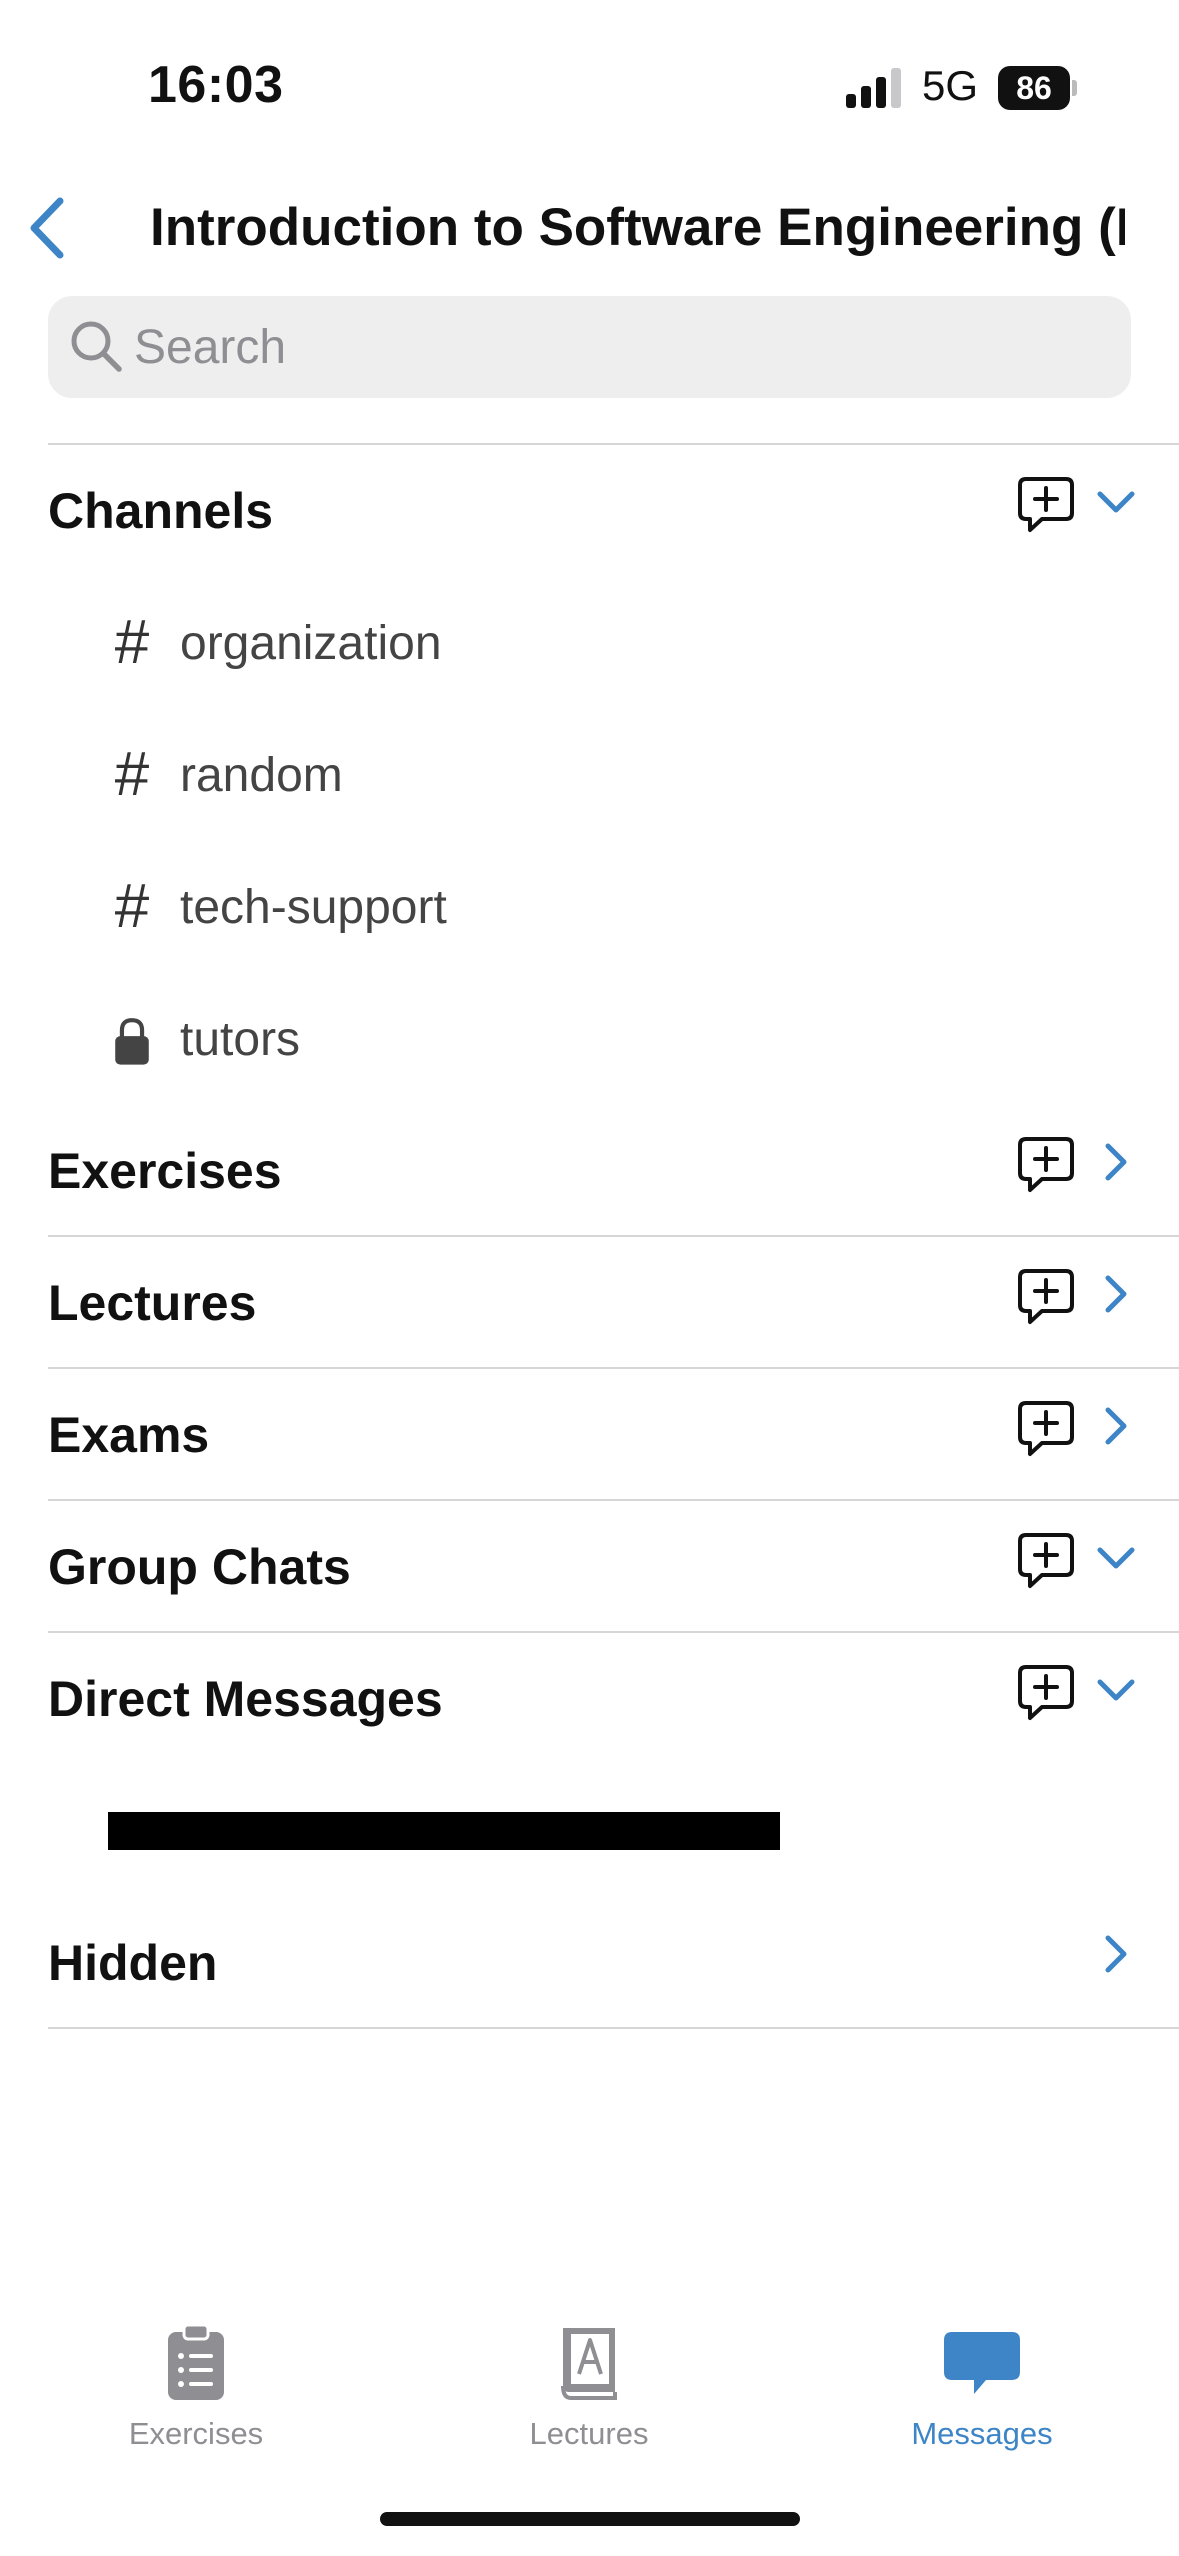  What do you see at coordinates (152, 1303) in the screenshot?
I see `section-title: Lectures` at bounding box center [152, 1303].